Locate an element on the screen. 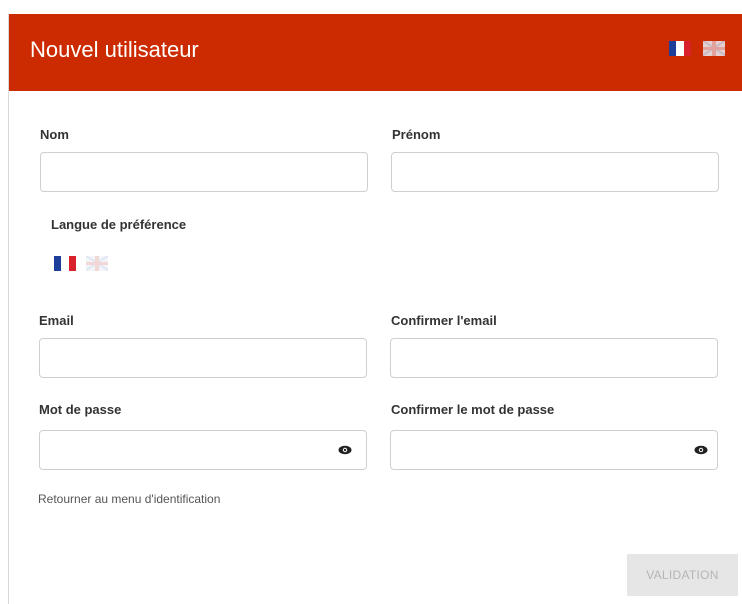 The width and height of the screenshot is (742, 604). page-title: Nouvel utilisateur is located at coordinates (114, 49).